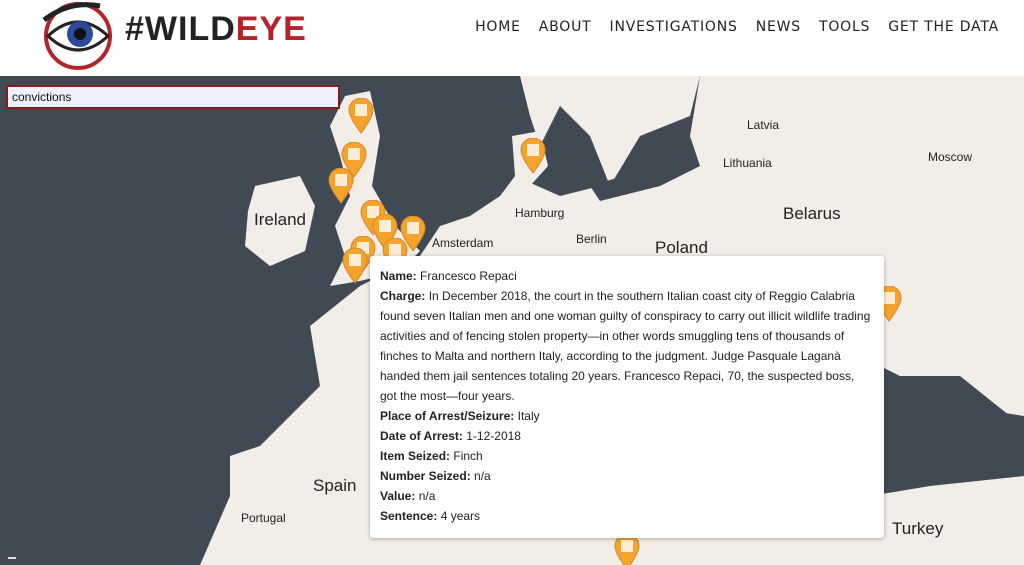 Image resolution: width=1024 pixels, height=565 pixels. I want to click on popup-place-row: Place of Arrest/Seizure: Italy, so click(627, 416).